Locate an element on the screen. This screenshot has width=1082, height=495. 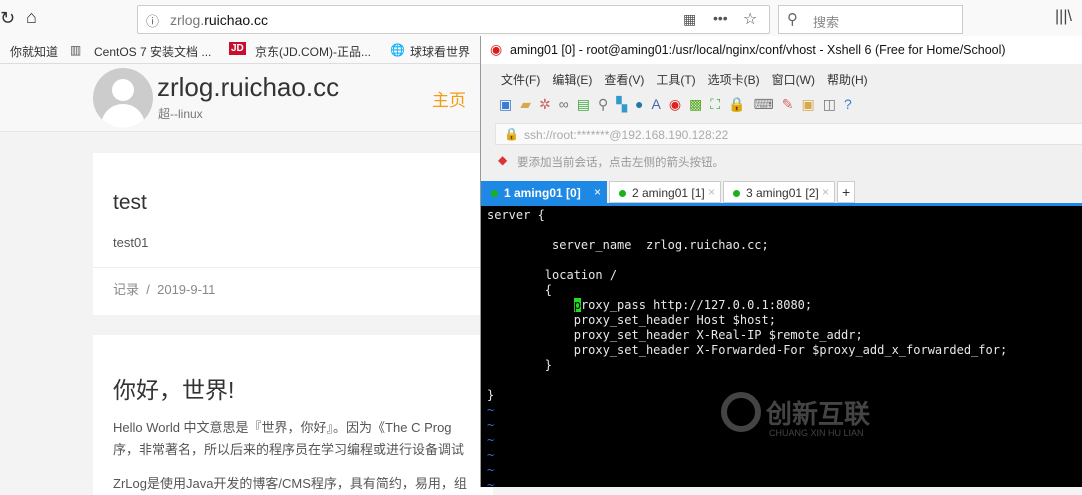
properties-icon: ▤ is located at coordinates (587, 104).